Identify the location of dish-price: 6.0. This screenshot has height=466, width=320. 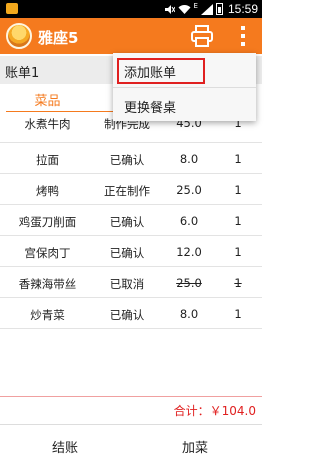
(189, 221).